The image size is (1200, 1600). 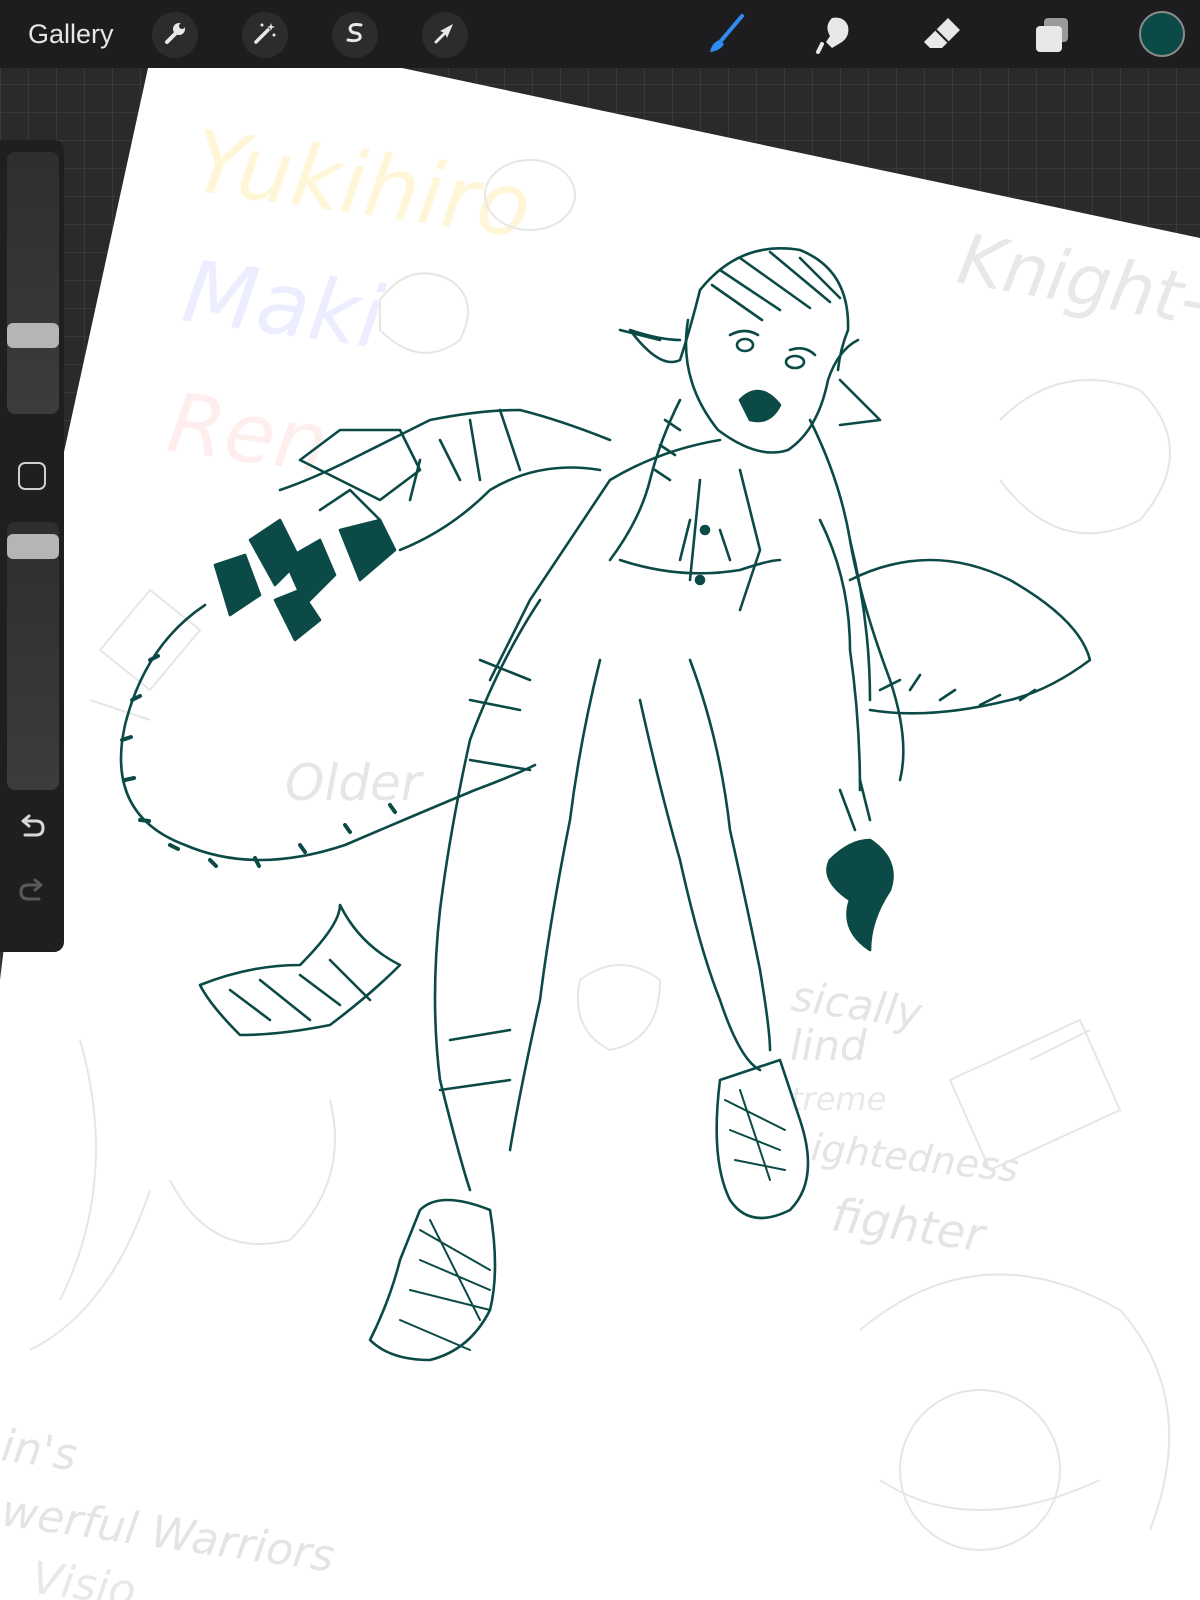 I want to click on note-blind-2: lind, so click(x=828, y=1045).